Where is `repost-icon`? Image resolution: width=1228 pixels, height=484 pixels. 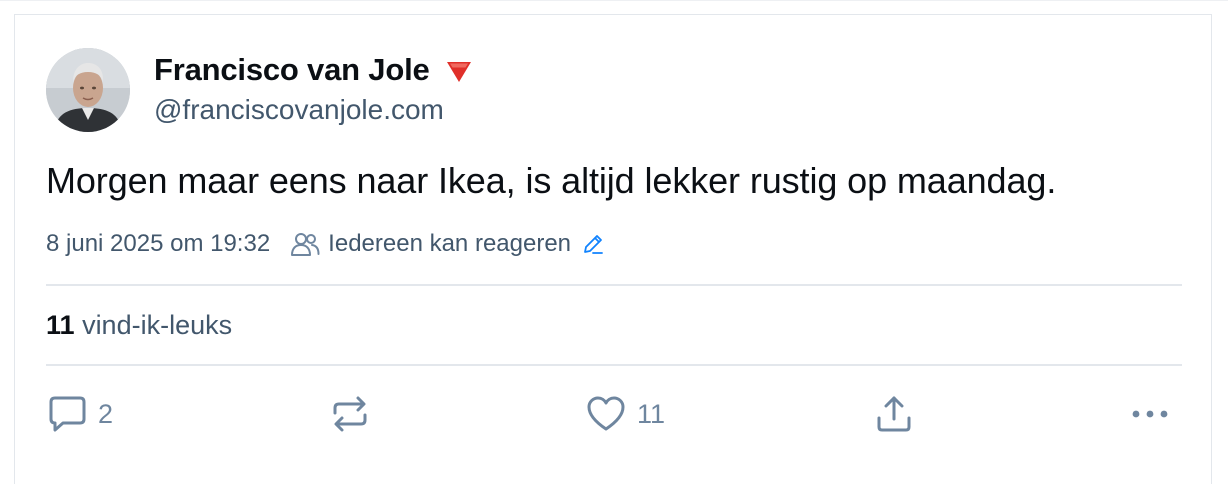 repost-icon is located at coordinates (350, 414).